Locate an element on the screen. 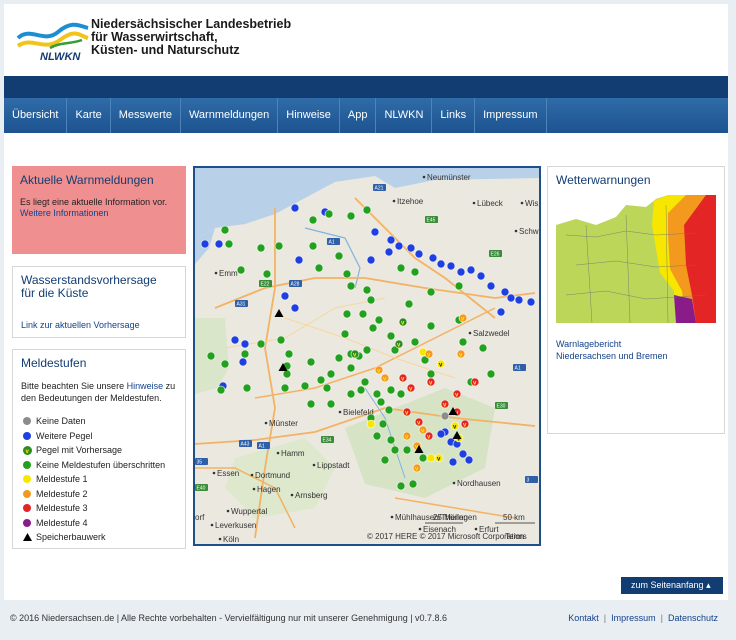 The width and height of the screenshot is (736, 640). place-label: Nordhausen is located at coordinates (479, 483).